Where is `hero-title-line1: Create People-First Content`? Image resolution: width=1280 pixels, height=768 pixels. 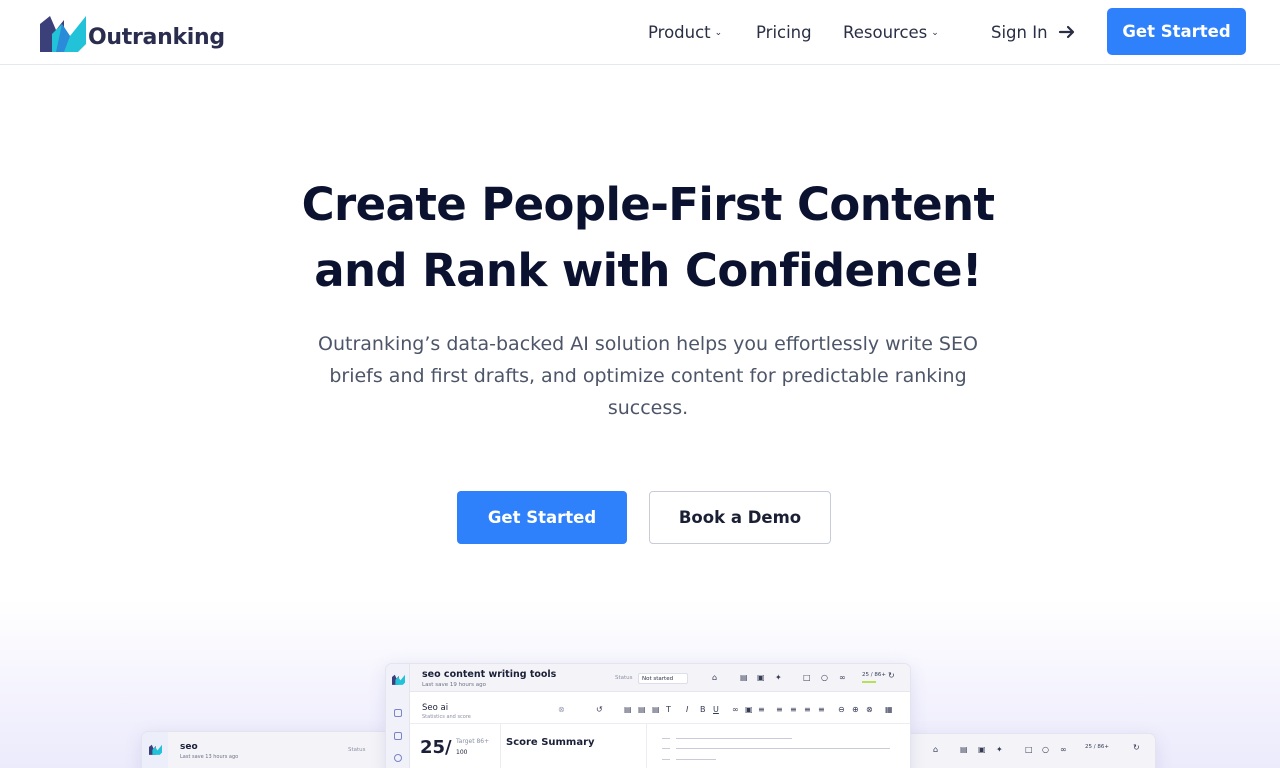 hero-title-line1: Create People-First Content is located at coordinates (648, 204).